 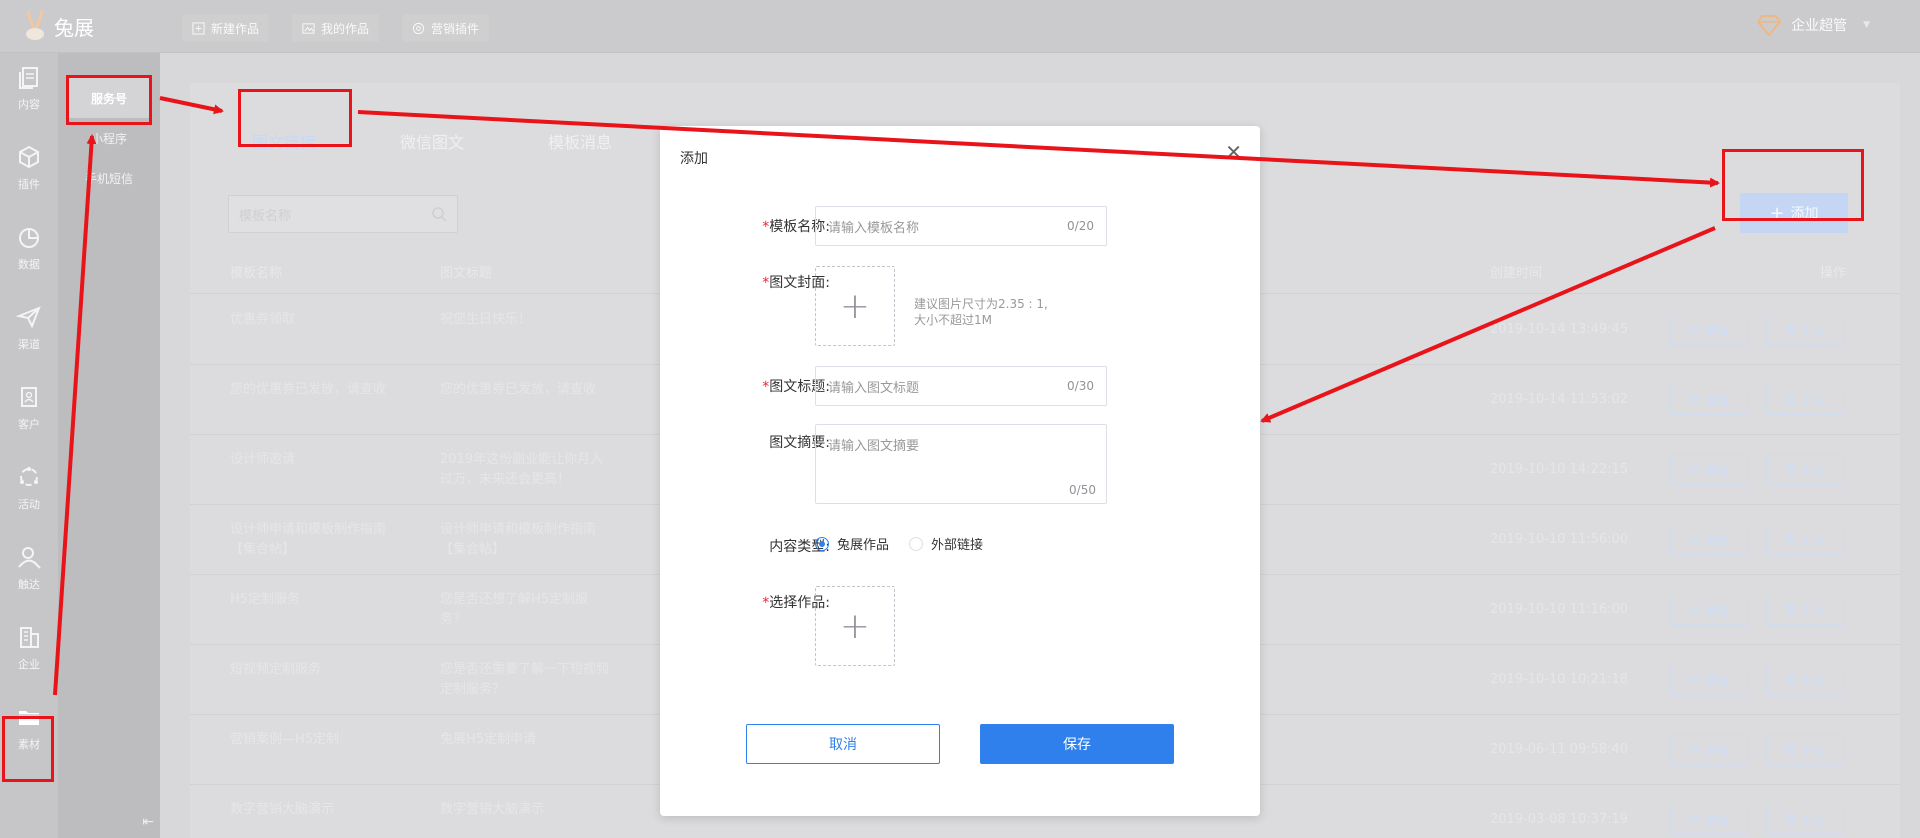 I want to click on cell-created-time: 2019-03-08 10:37:19, so click(x=1559, y=819).